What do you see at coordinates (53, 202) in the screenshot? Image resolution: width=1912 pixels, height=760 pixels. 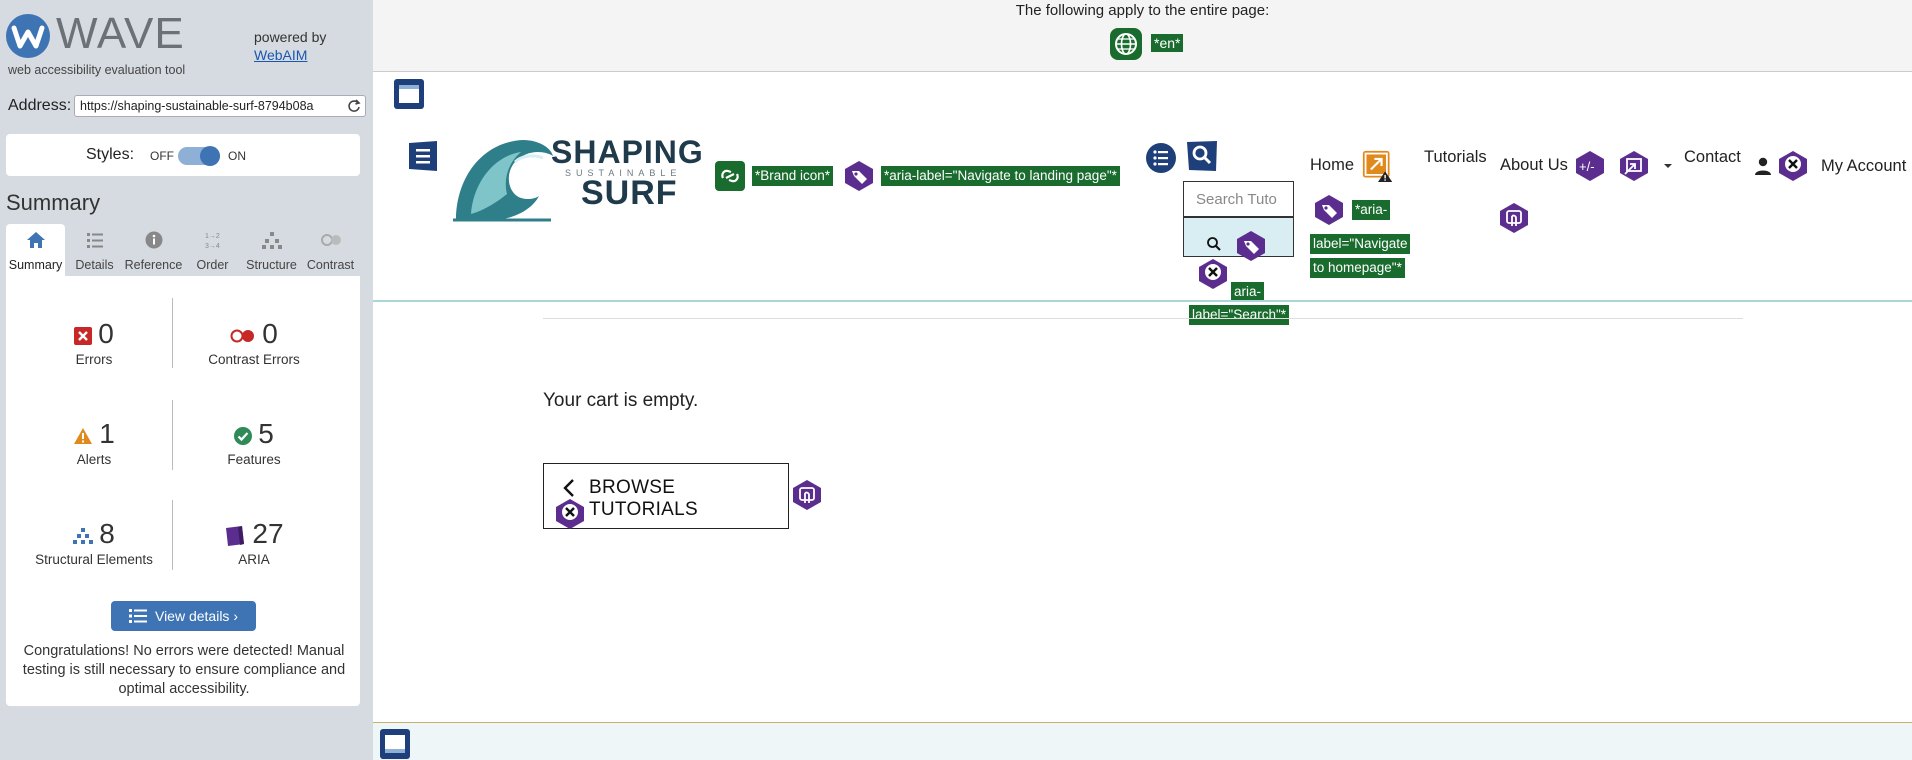 I see `summary-heading: Summary` at bounding box center [53, 202].